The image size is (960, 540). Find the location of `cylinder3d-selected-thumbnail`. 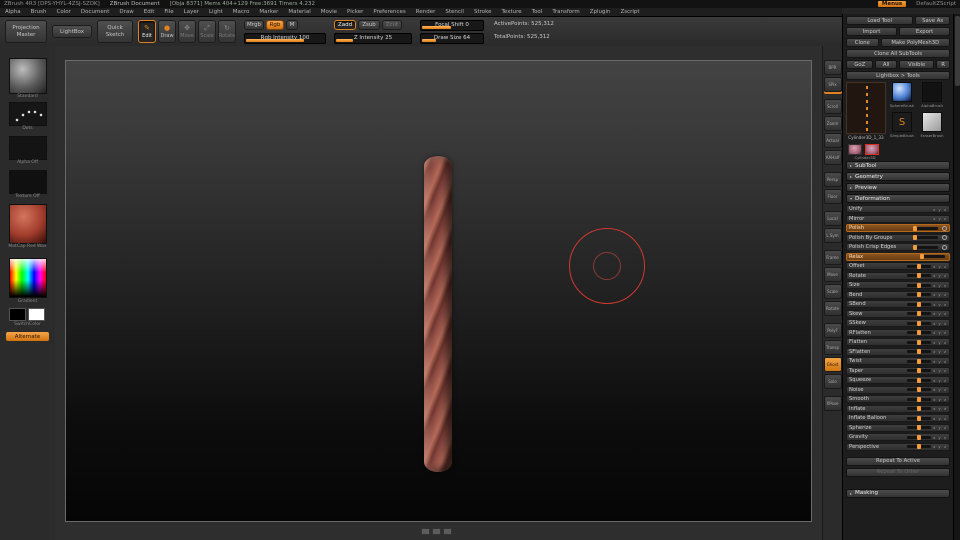

cylinder3d-selected-thumbnail is located at coordinates (872, 149).